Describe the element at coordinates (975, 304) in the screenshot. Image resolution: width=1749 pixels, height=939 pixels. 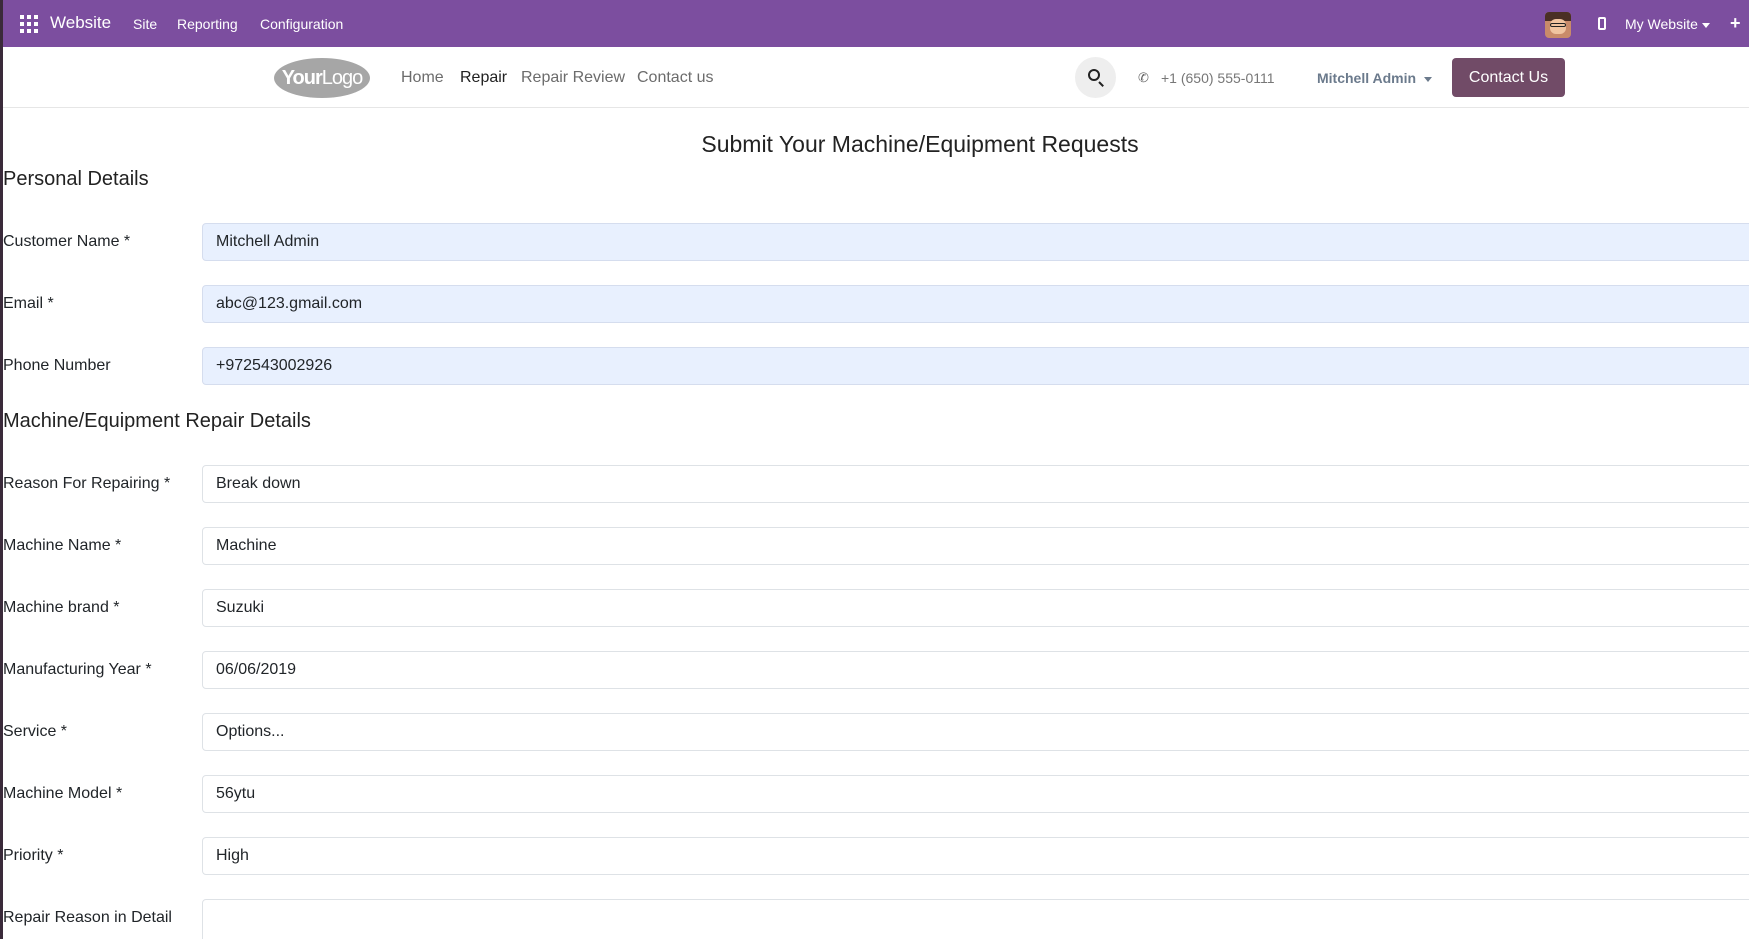
I see `email-input: abc@123.gmail.com` at that location.